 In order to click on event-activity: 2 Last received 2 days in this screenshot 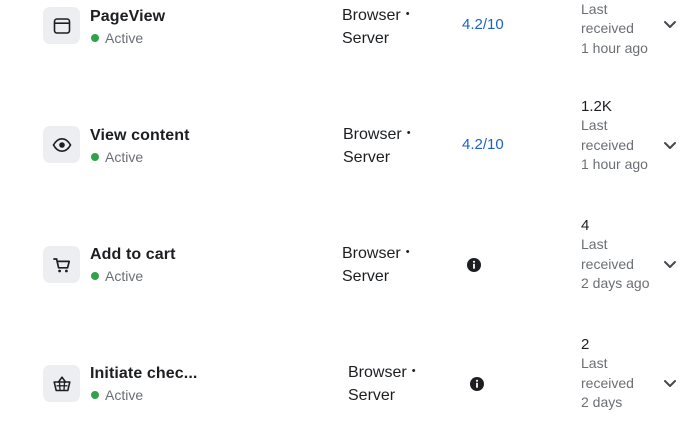, I will do `click(616, 373)`.